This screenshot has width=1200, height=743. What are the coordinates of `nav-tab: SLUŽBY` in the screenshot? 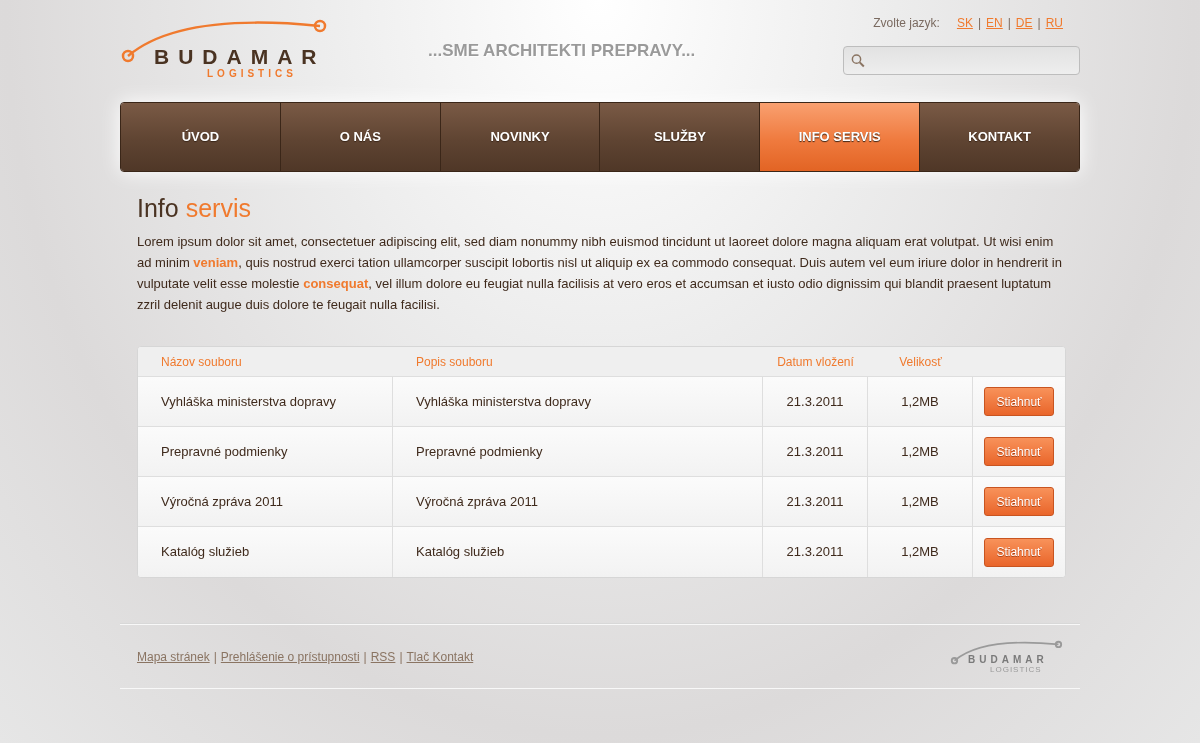 It's located at (680, 137).